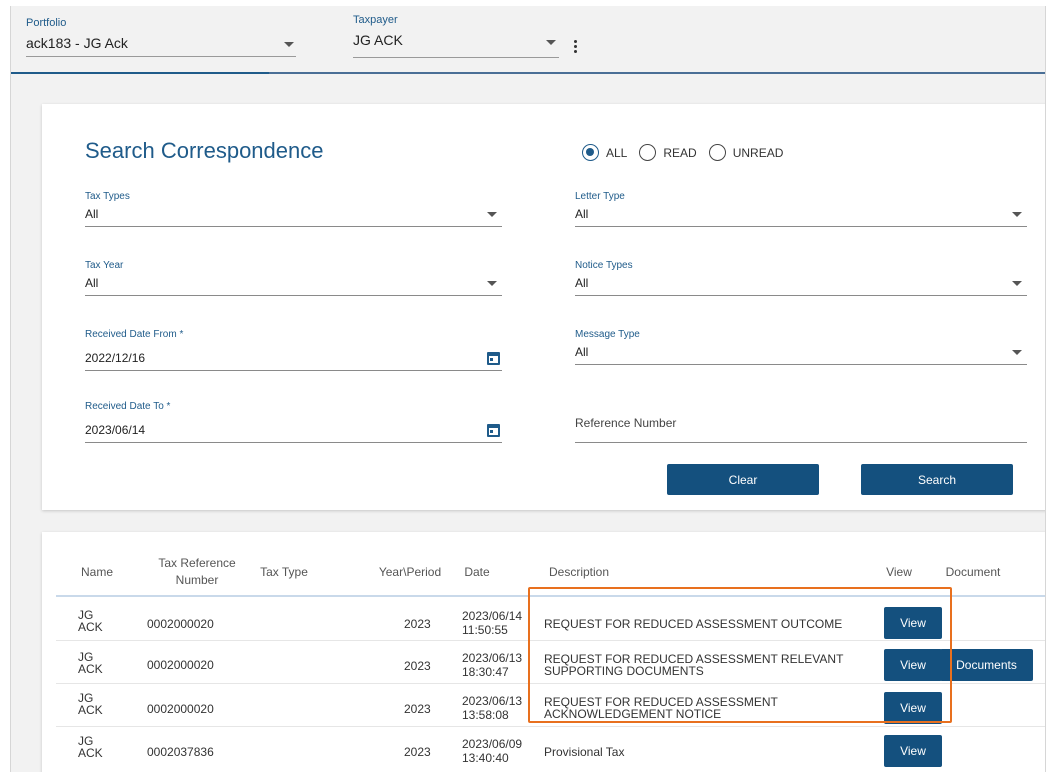  Describe the element at coordinates (582, 352) in the screenshot. I see `message-type-value: All` at that location.